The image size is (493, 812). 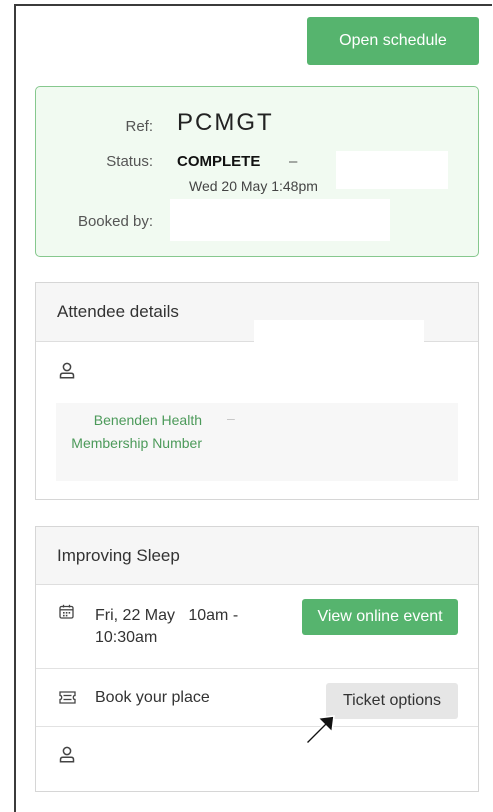 What do you see at coordinates (225, 122) in the screenshot?
I see `ref-value: PCMGT` at bounding box center [225, 122].